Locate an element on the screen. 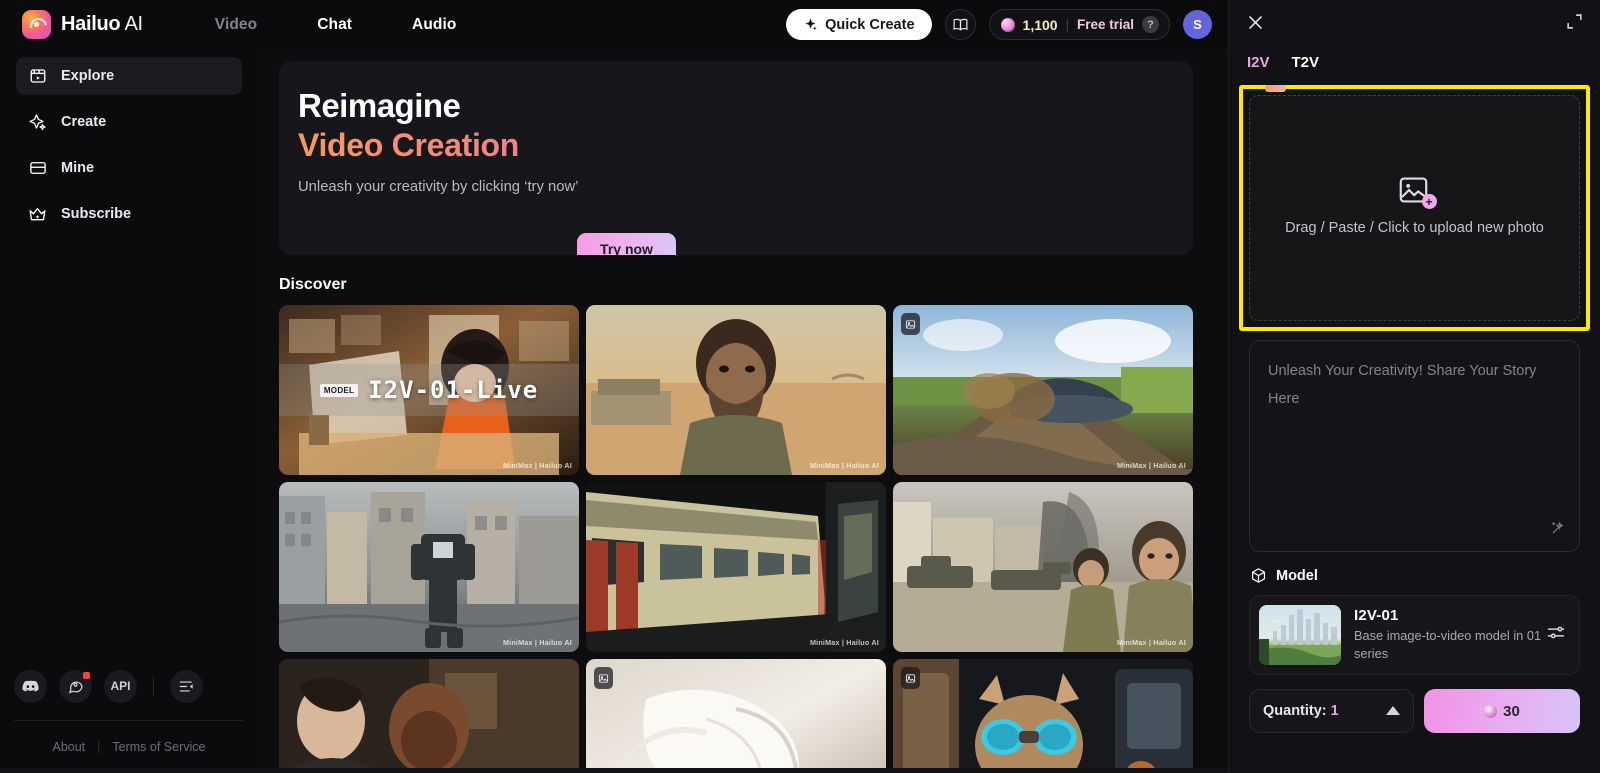 The image size is (1600, 773). card-overlay-label: MODEL I2V-01-Live is located at coordinates (429, 390).